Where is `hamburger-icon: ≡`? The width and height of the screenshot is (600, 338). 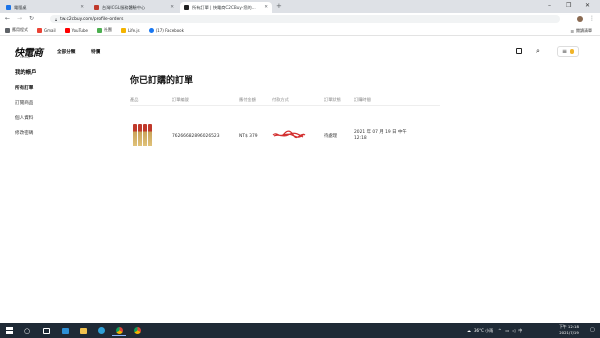 hamburger-icon: ≡ is located at coordinates (564, 51).